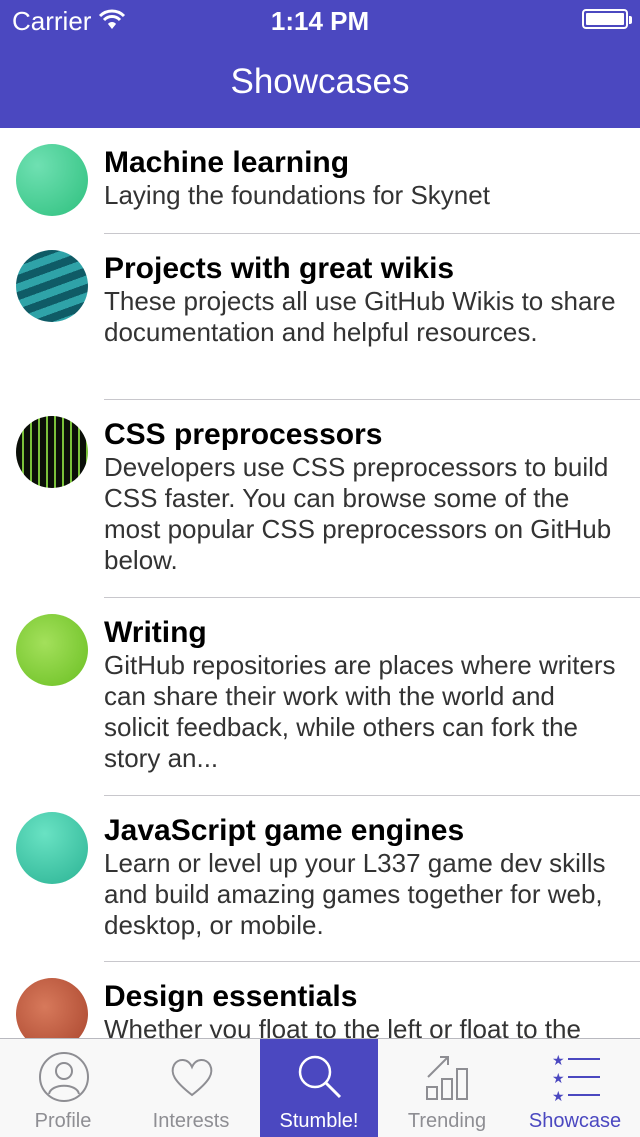 This screenshot has height=1137, width=640. Describe the element at coordinates (279, 268) in the screenshot. I see `showcase-name: Projects with great wikis` at that location.